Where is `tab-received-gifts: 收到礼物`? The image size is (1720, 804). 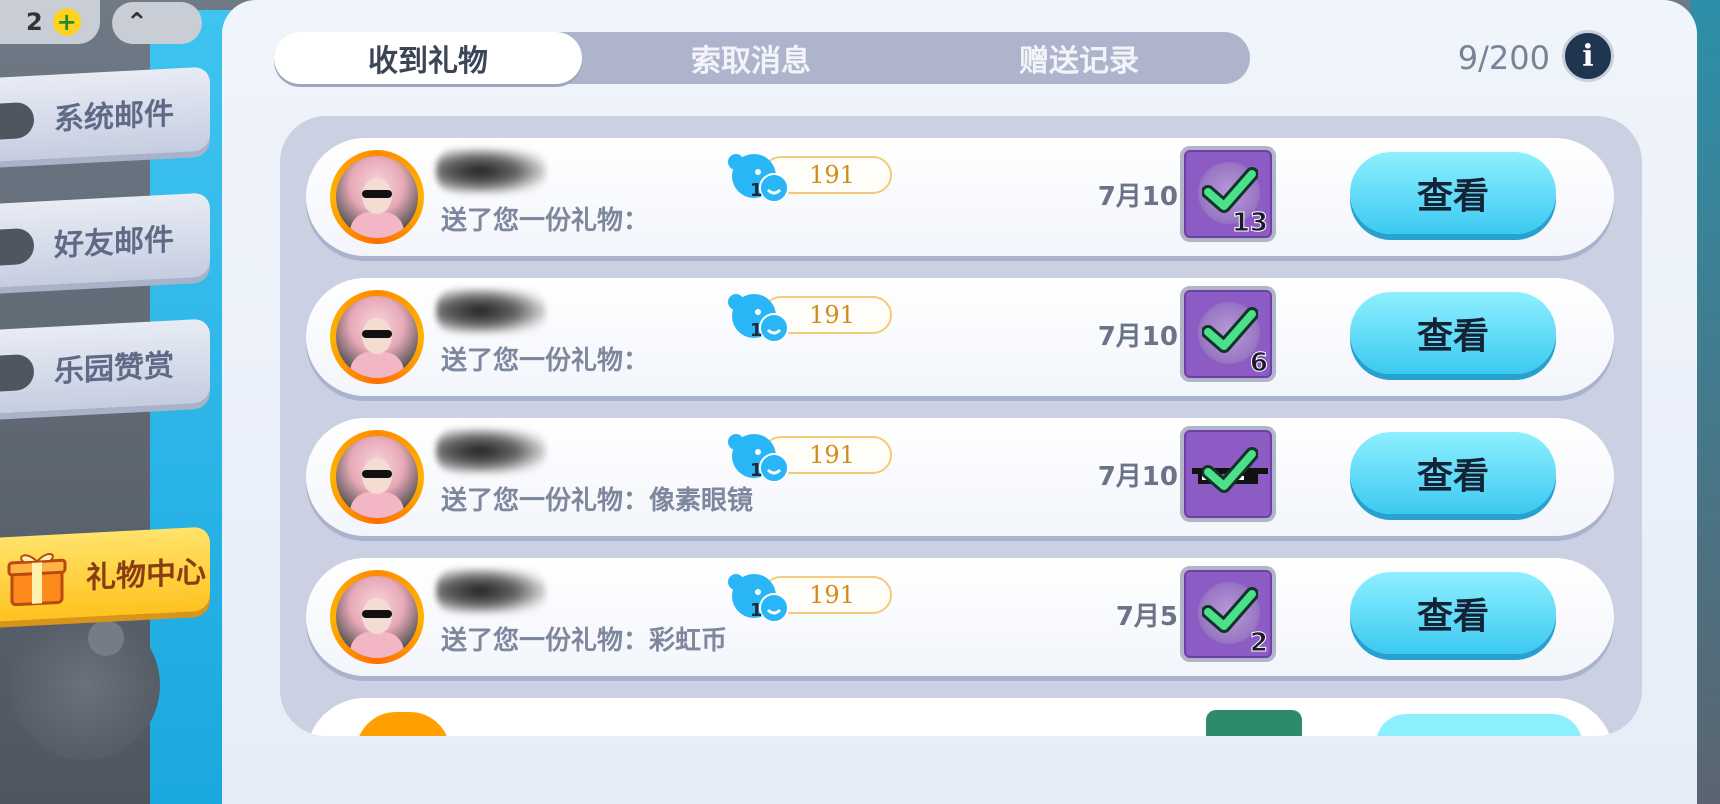 tab-received-gifts: 收到礼物 is located at coordinates (428, 58).